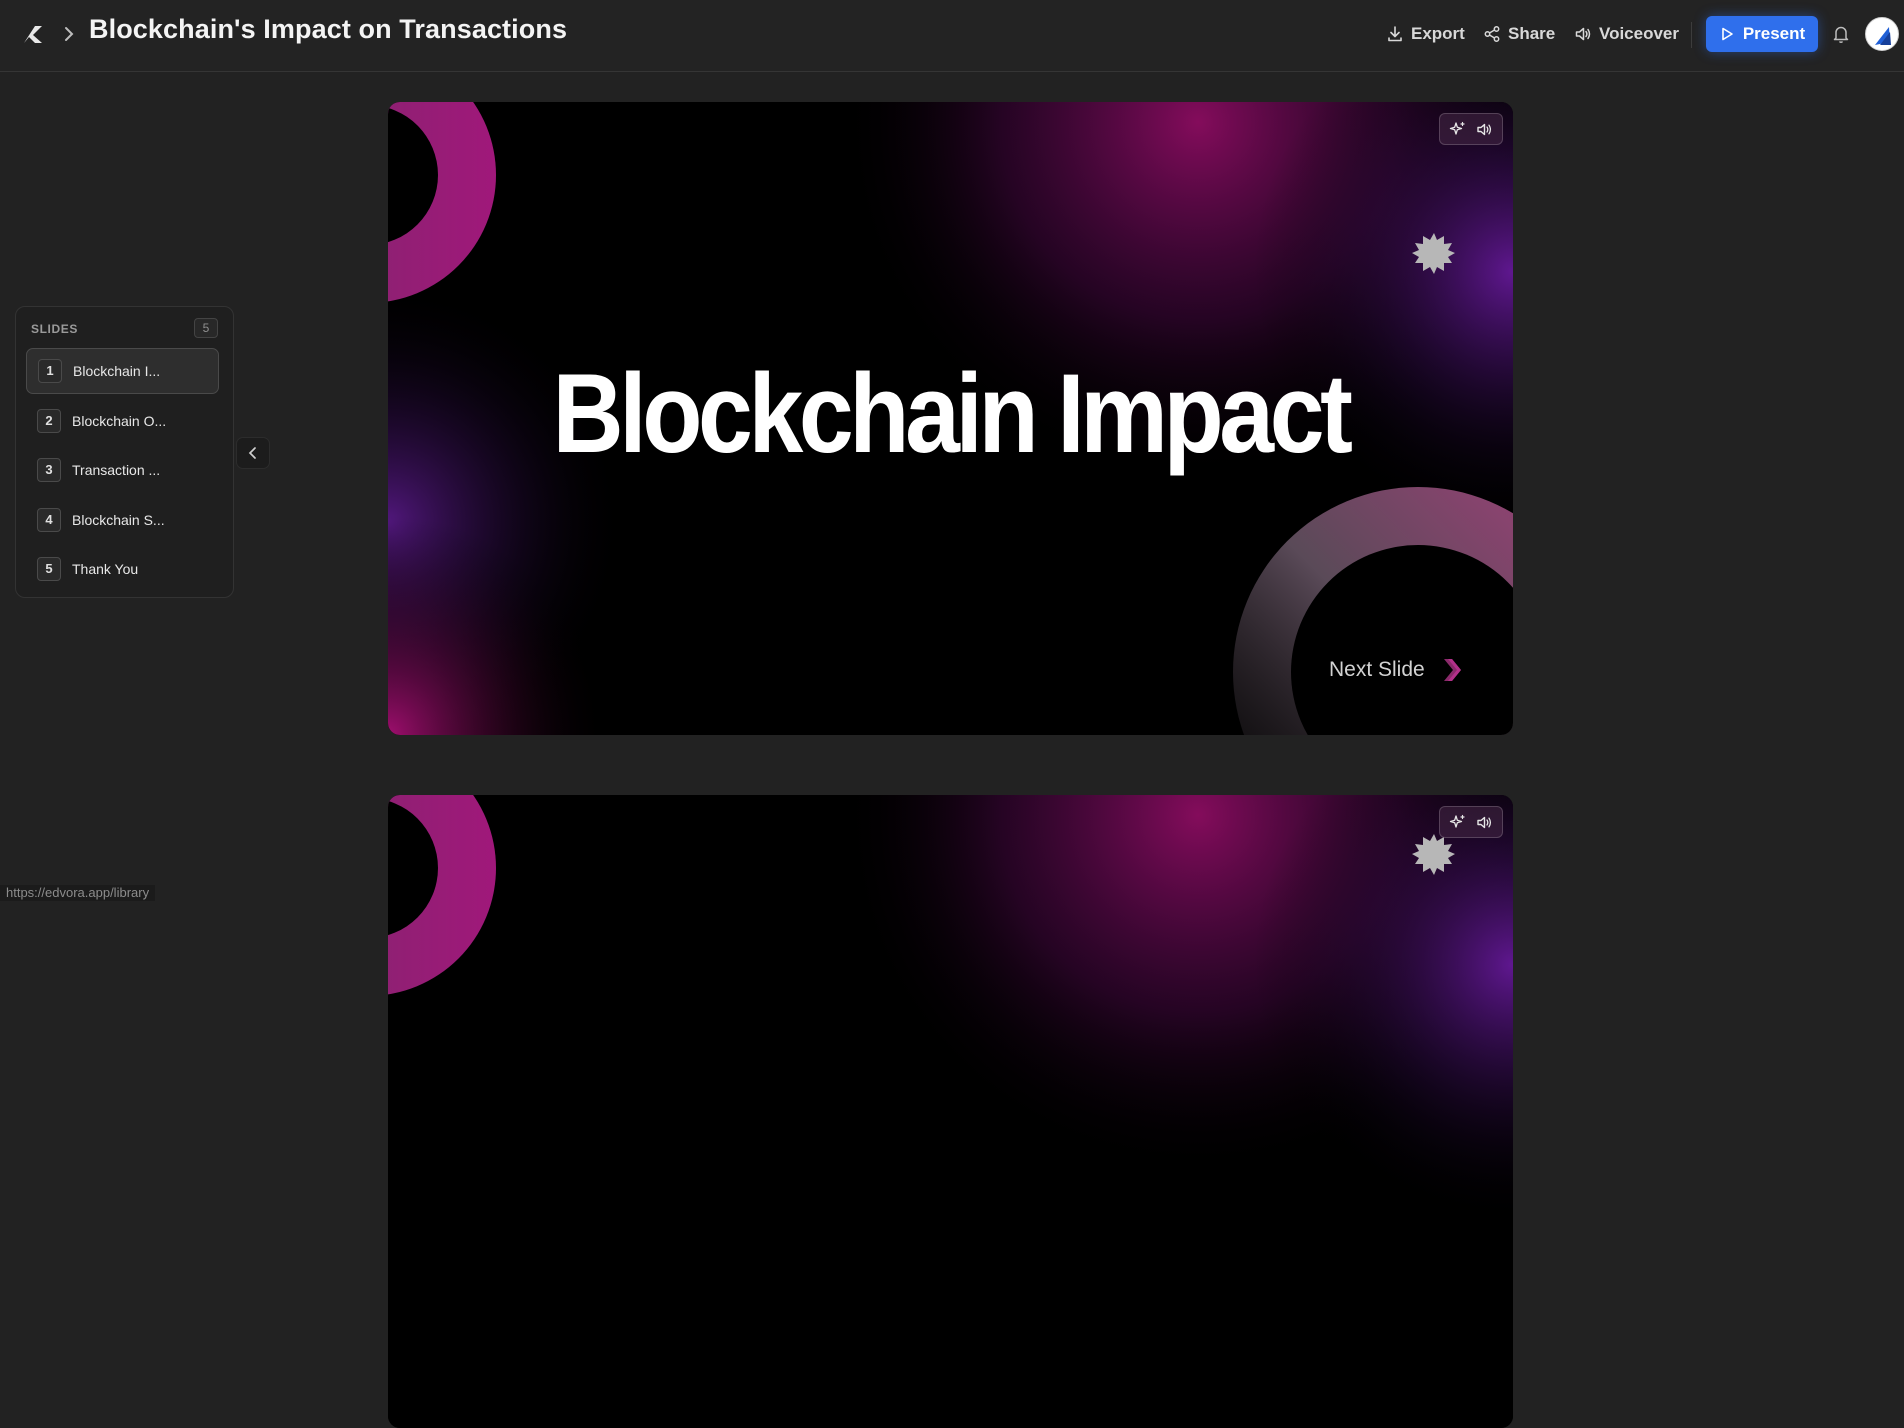 The width and height of the screenshot is (1904, 1428). Describe the element at coordinates (54, 329) in the screenshot. I see `slides-heading: SLIDES` at that location.